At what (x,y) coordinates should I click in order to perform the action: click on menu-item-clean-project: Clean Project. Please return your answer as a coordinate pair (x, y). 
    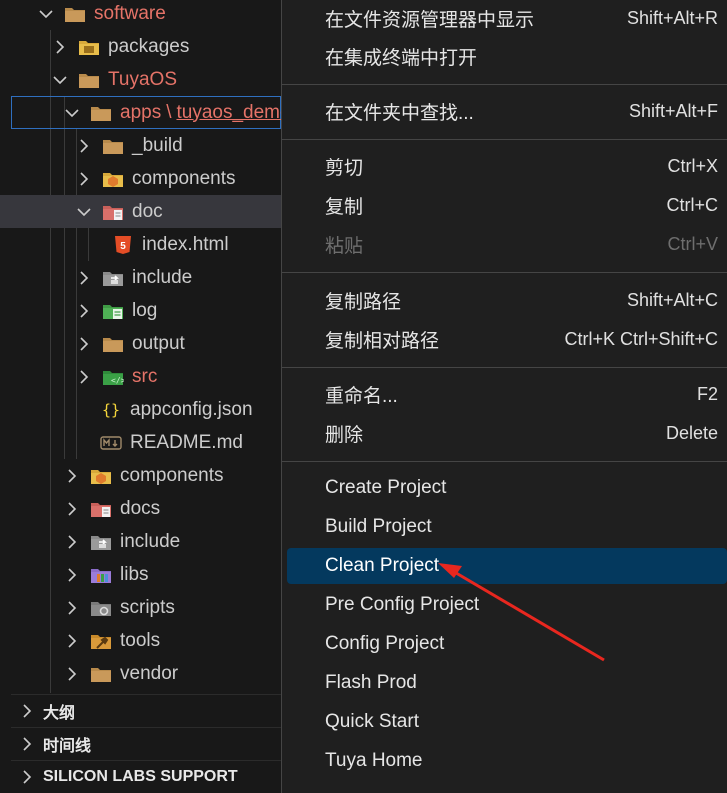
    Looking at the image, I should click on (507, 566).